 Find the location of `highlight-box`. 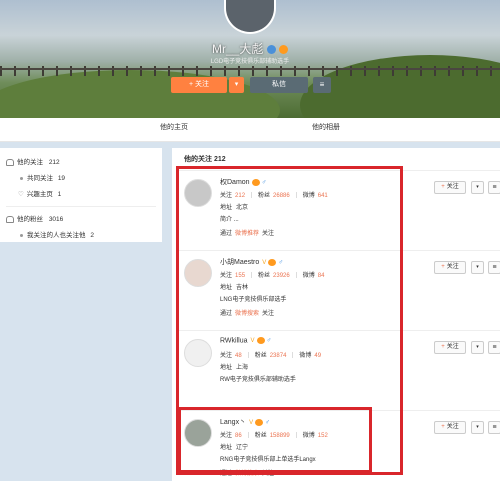

highlight-box is located at coordinates (275, 440).